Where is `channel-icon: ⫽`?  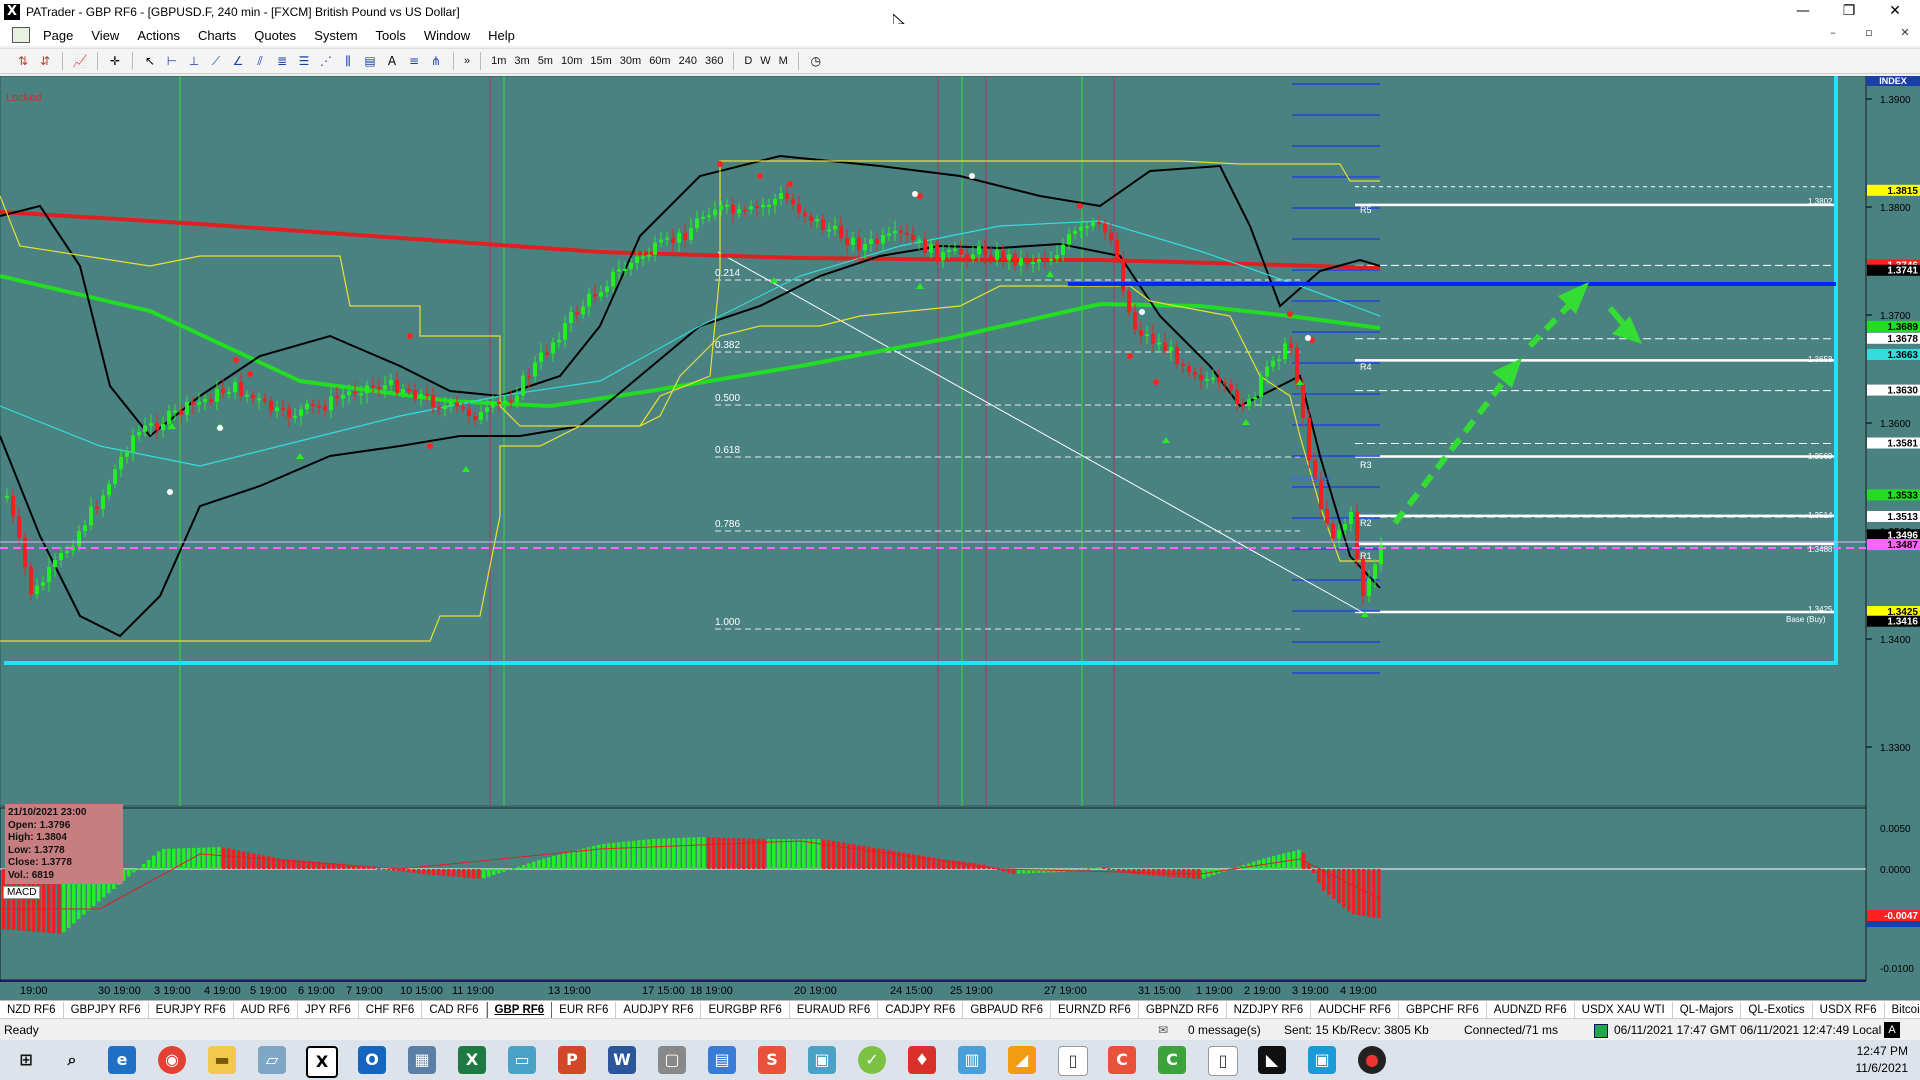
channel-icon: ⫽ is located at coordinates (260, 61).